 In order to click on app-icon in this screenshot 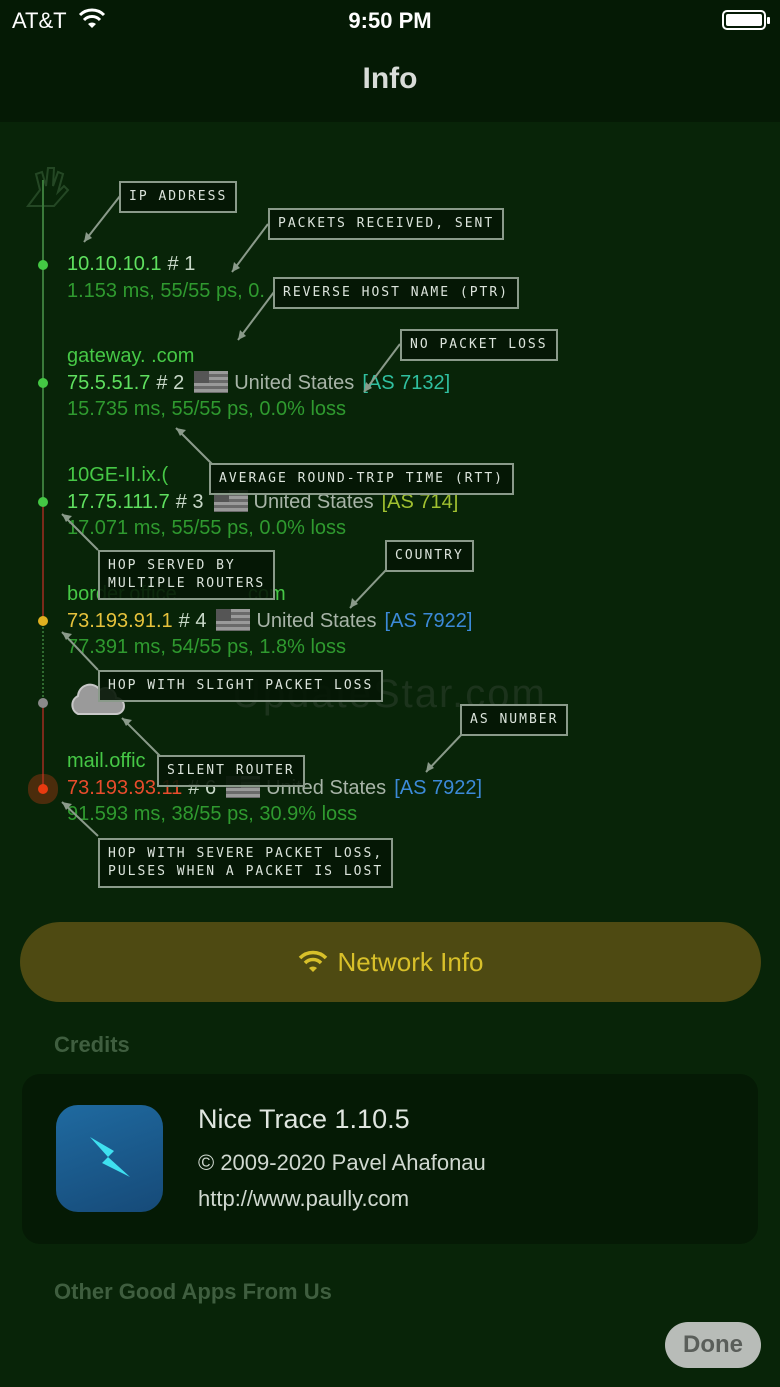, I will do `click(109, 1158)`.